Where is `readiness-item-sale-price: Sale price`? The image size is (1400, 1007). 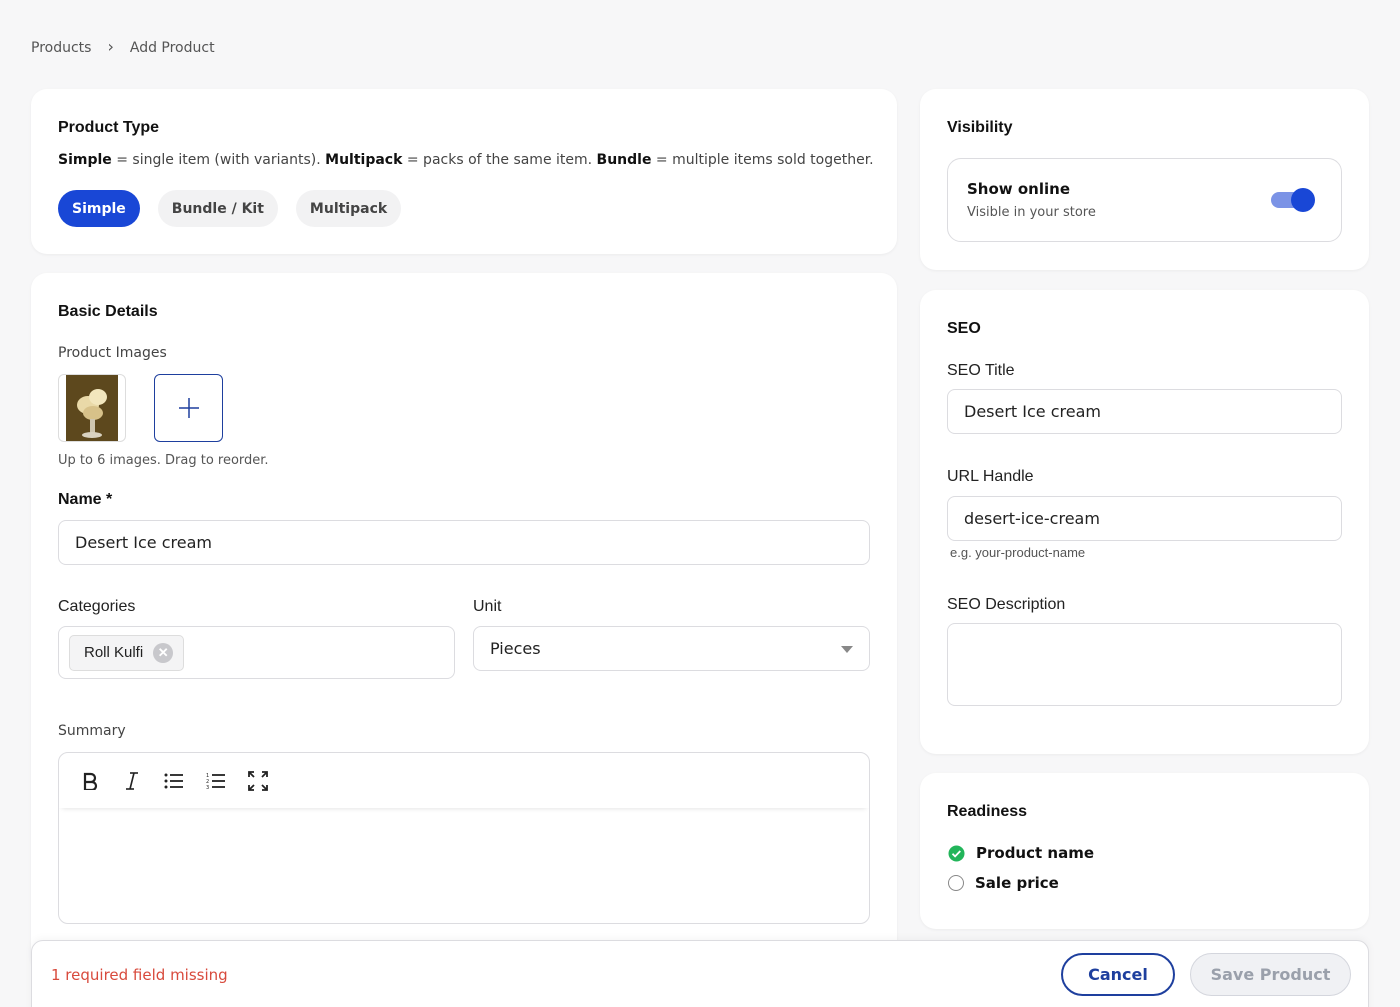
readiness-item-sale-price: Sale price is located at coordinates (1003, 883).